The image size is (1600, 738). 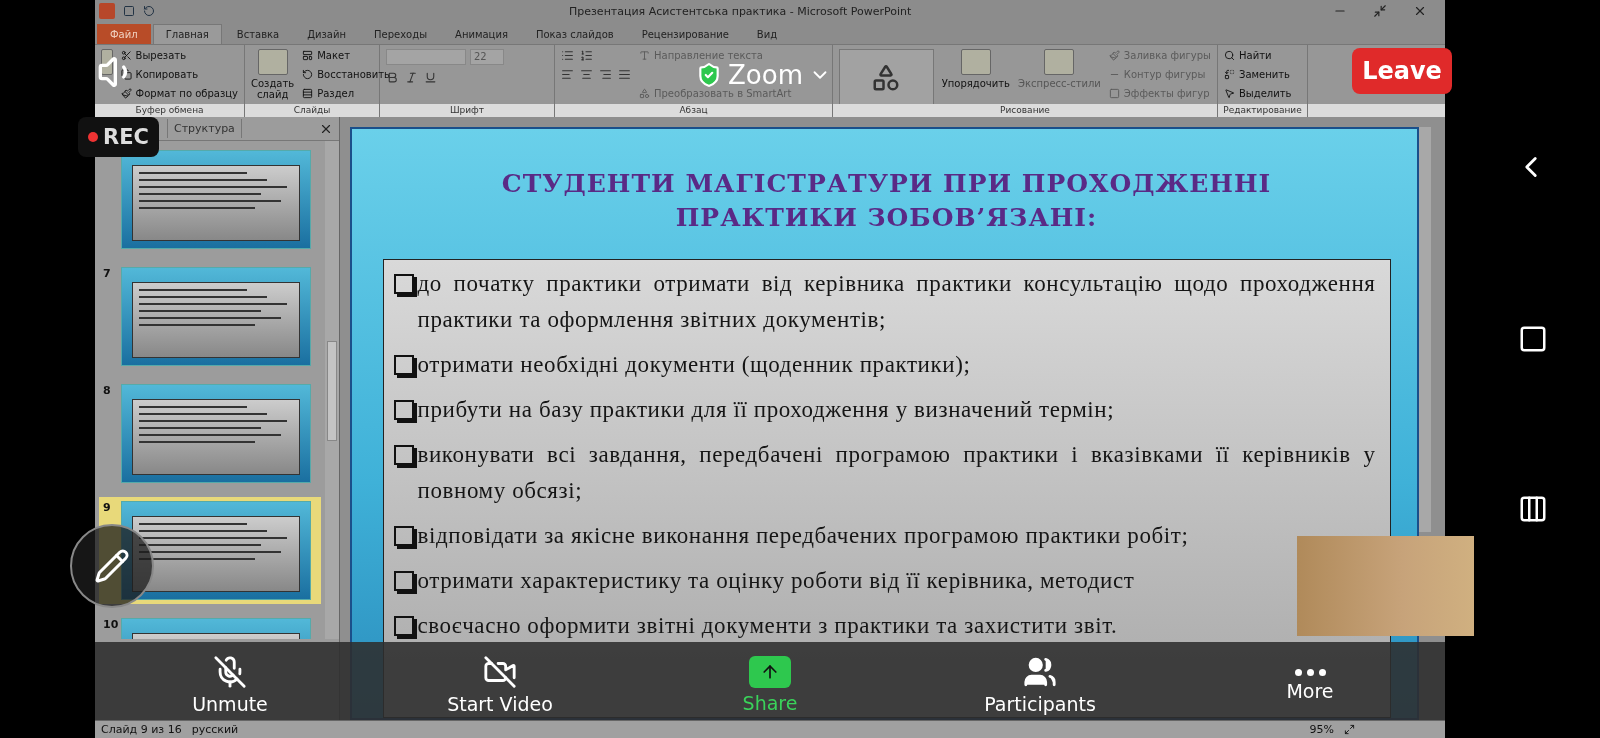 What do you see at coordinates (1380, 11) in the screenshot?
I see `restore-icon` at bounding box center [1380, 11].